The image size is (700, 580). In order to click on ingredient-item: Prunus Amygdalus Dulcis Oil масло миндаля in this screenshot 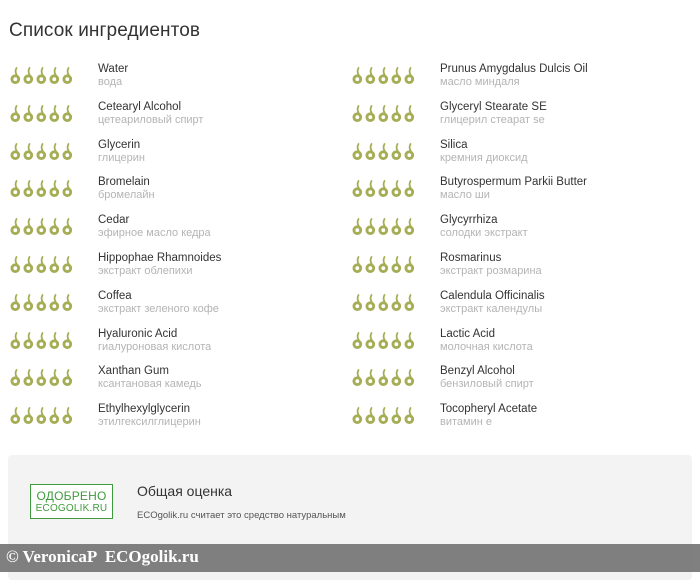, I will do `click(516, 81)`.